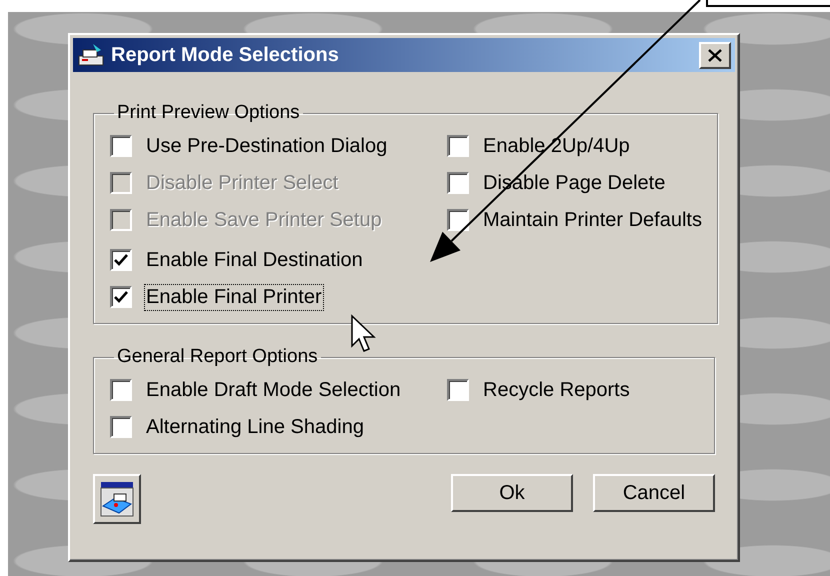  What do you see at coordinates (254, 260) in the screenshot?
I see `checkbox-label: Enable Final Destination` at bounding box center [254, 260].